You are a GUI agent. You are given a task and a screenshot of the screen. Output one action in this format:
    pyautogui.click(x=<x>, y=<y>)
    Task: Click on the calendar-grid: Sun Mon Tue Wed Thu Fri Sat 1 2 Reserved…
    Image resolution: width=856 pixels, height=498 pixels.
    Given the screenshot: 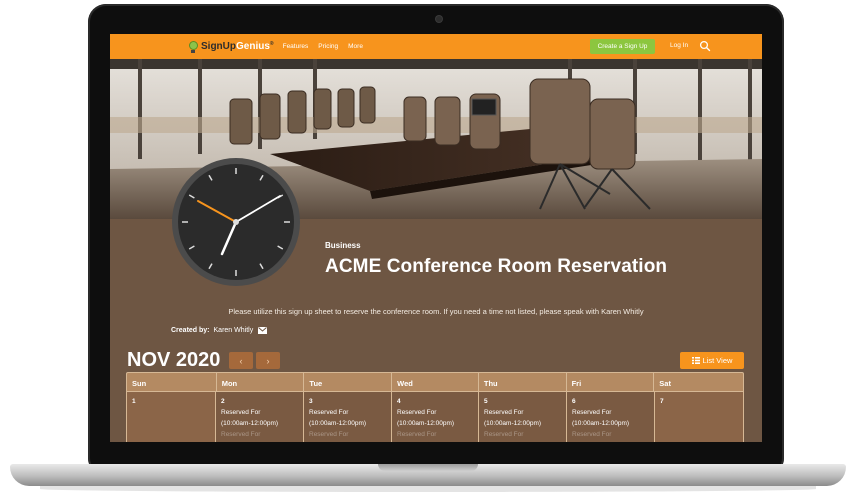 What is the action you would take?
    pyautogui.click(x=435, y=407)
    